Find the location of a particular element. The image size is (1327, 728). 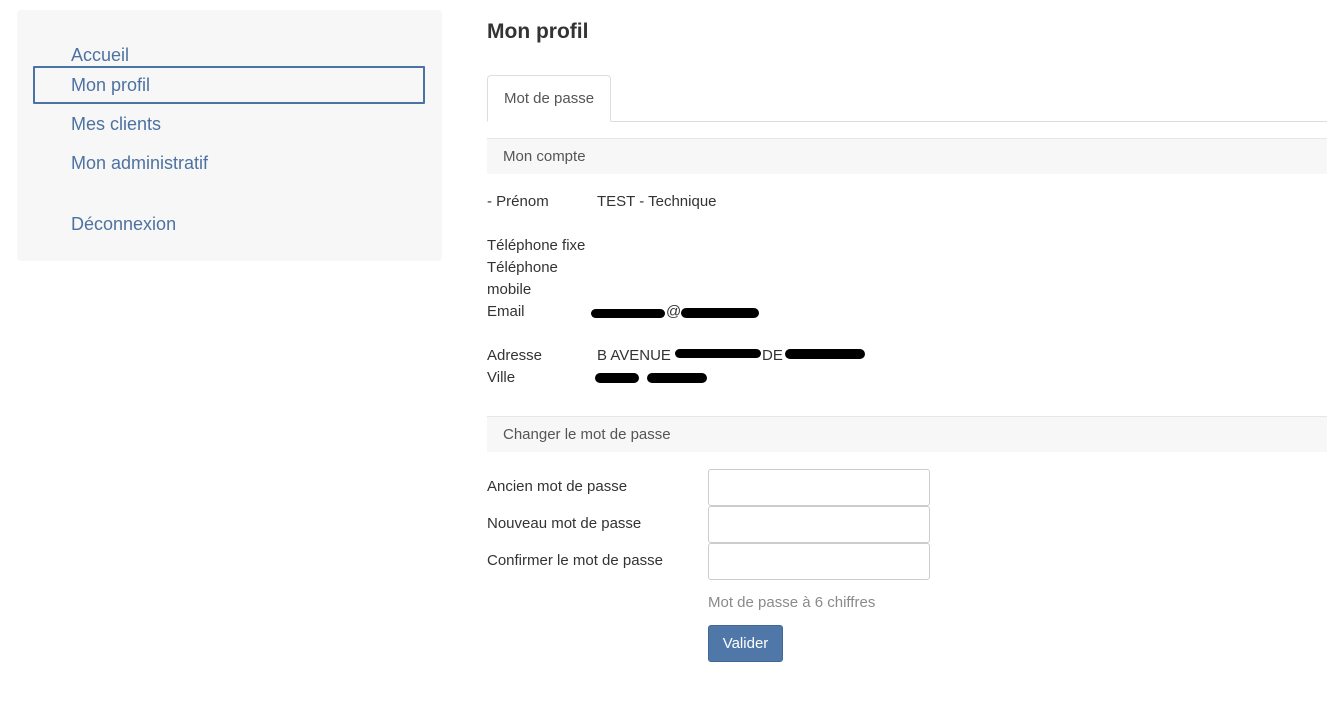

confirm-password-row: Confirmer le mot de passe is located at coordinates (712, 561).